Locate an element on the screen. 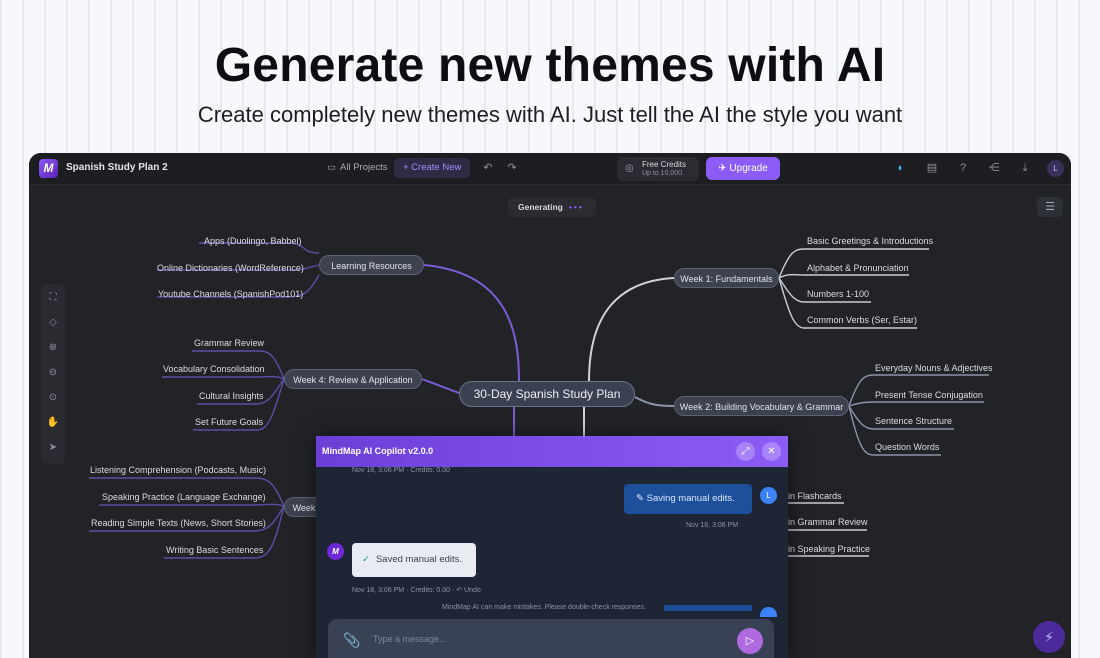 The width and height of the screenshot is (1100, 658). map-node: in Flashcards is located at coordinates (815, 496).